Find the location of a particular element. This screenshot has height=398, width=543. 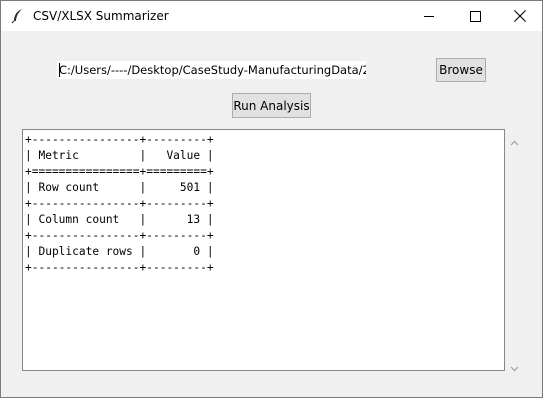

maximize-icon is located at coordinates (475, 16).